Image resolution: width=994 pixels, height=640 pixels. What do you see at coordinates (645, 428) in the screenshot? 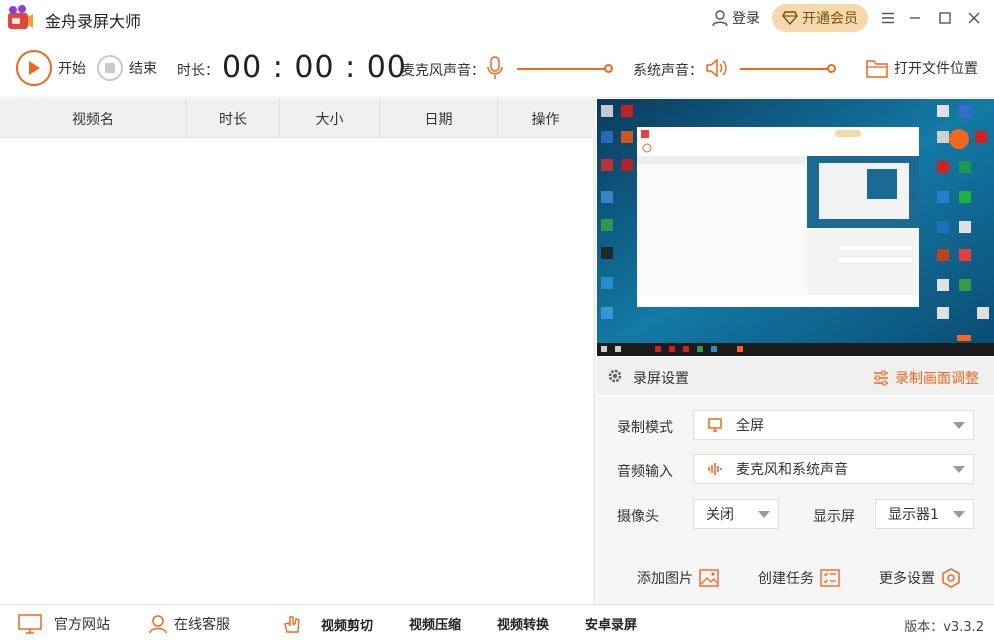
I see `record-mode-label: 录制模式` at bounding box center [645, 428].